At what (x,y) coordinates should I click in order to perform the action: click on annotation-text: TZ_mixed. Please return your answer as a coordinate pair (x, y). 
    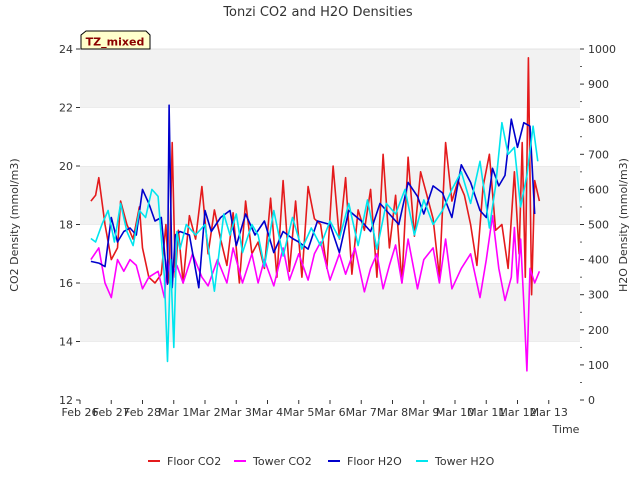
    Looking at the image, I should click on (115, 42).